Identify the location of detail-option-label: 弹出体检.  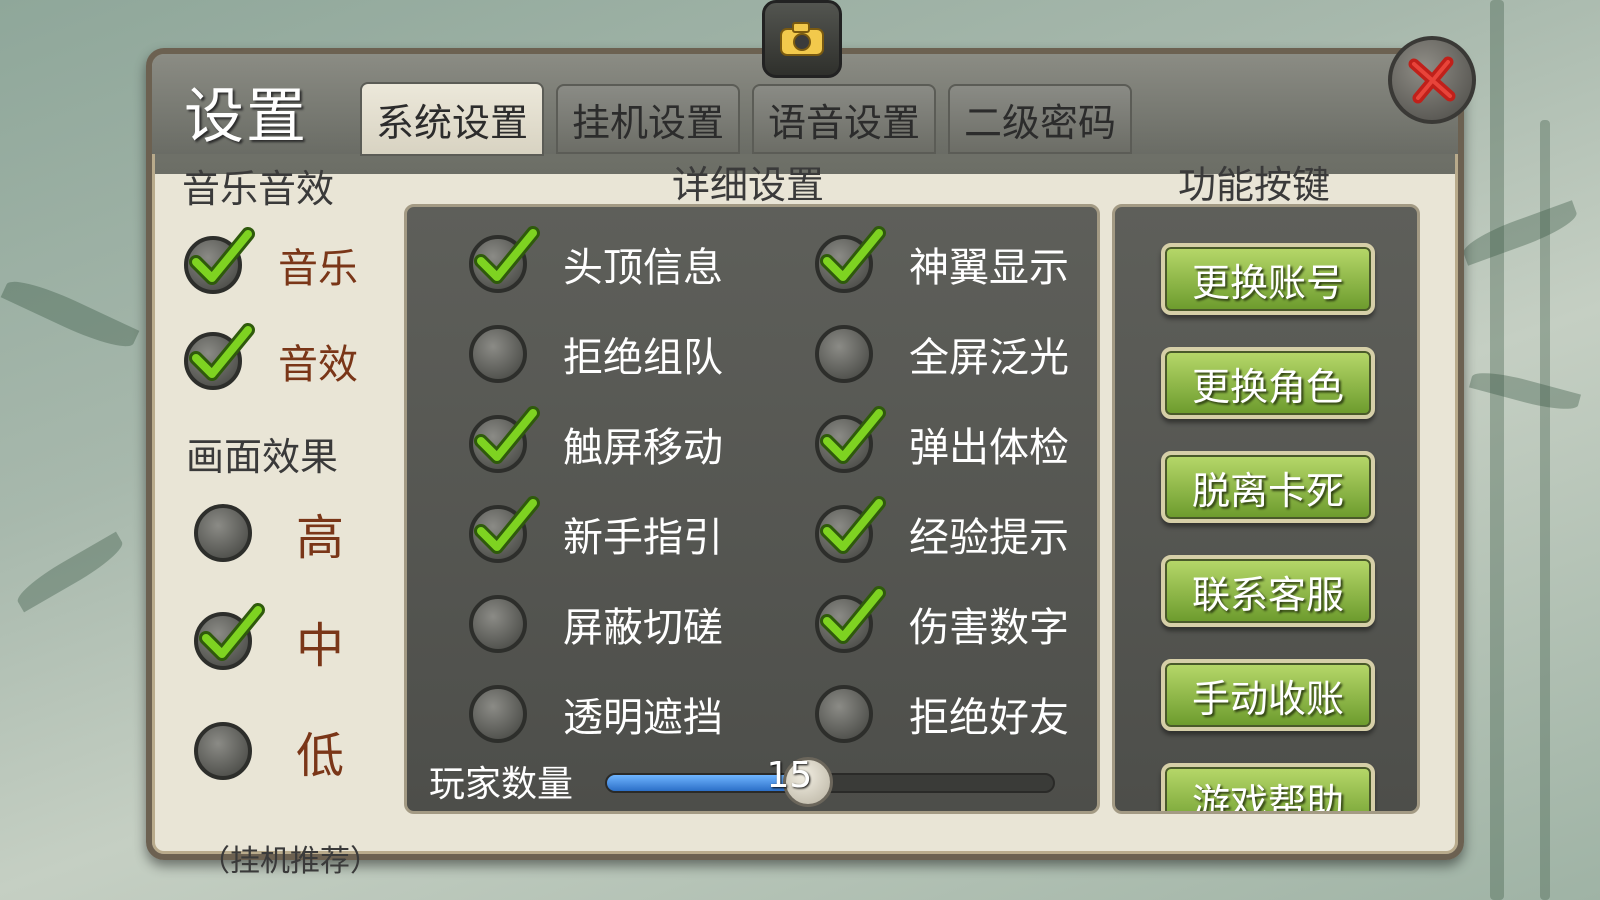
(989, 448).